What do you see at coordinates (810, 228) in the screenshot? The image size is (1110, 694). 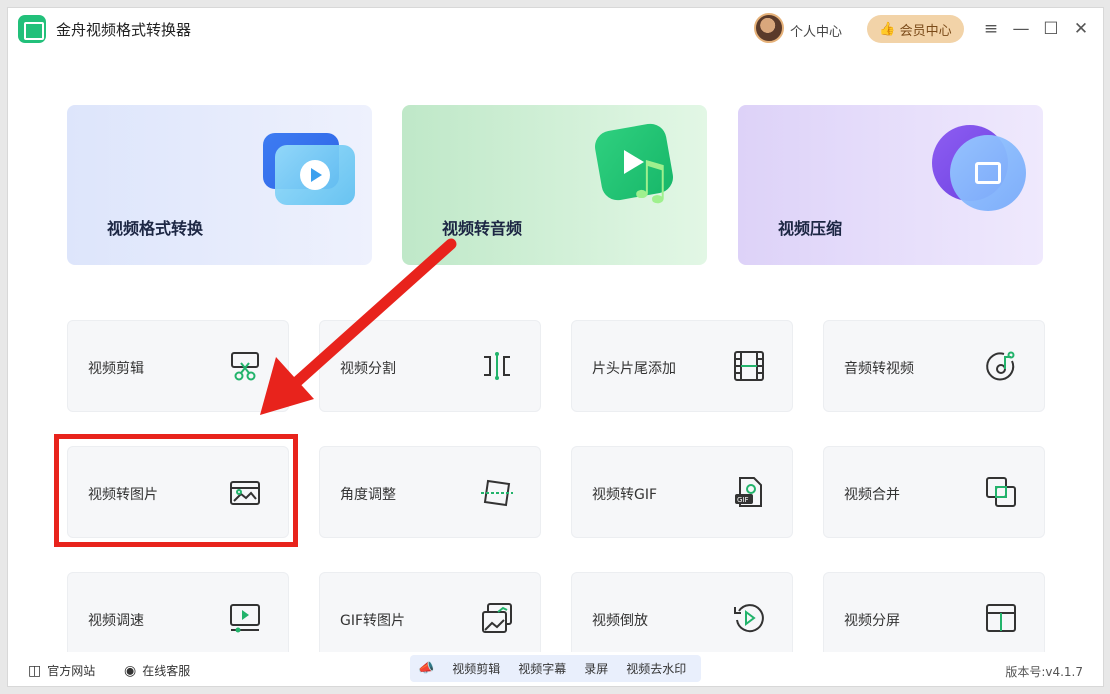 I see `card-label: 视频压缩` at bounding box center [810, 228].